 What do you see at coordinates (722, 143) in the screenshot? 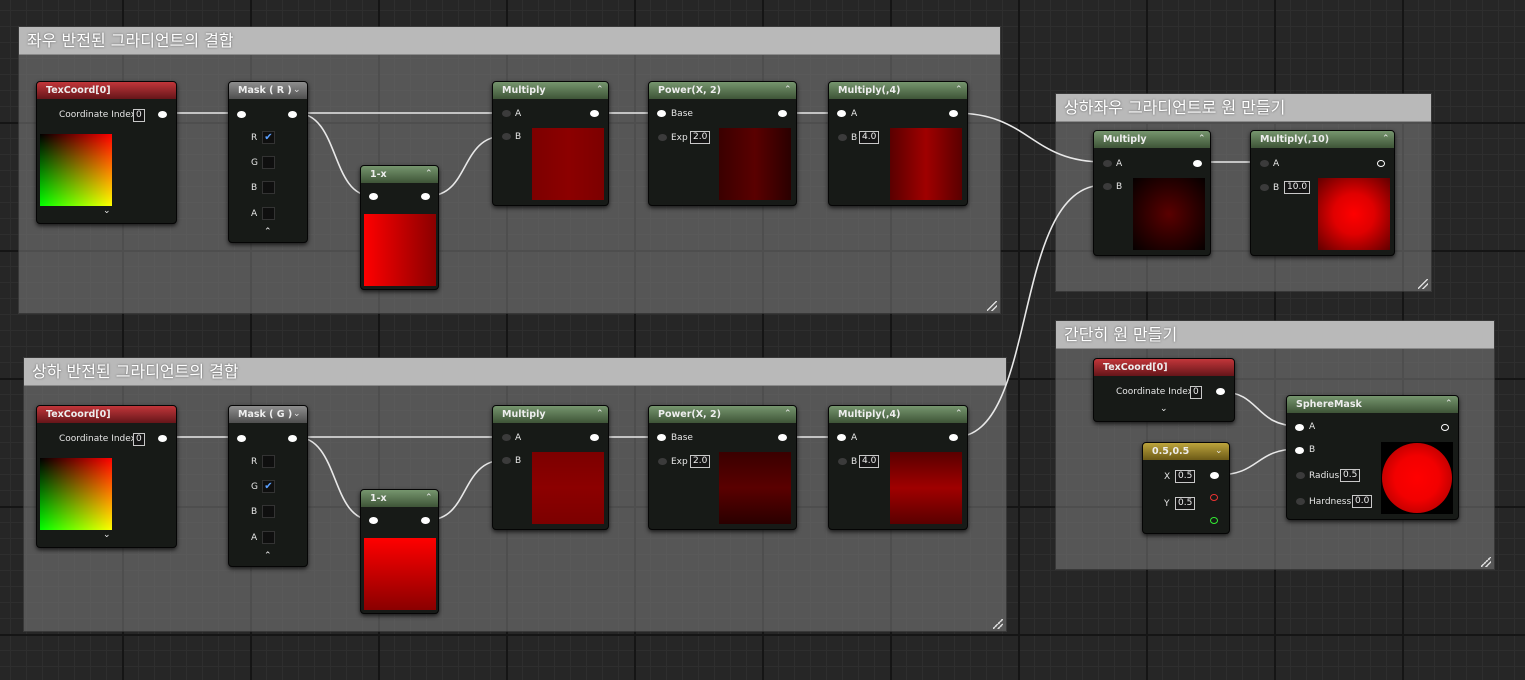
I see `power-node-top: Power(X, 2) ⌃ Base Exp 2.0` at bounding box center [722, 143].